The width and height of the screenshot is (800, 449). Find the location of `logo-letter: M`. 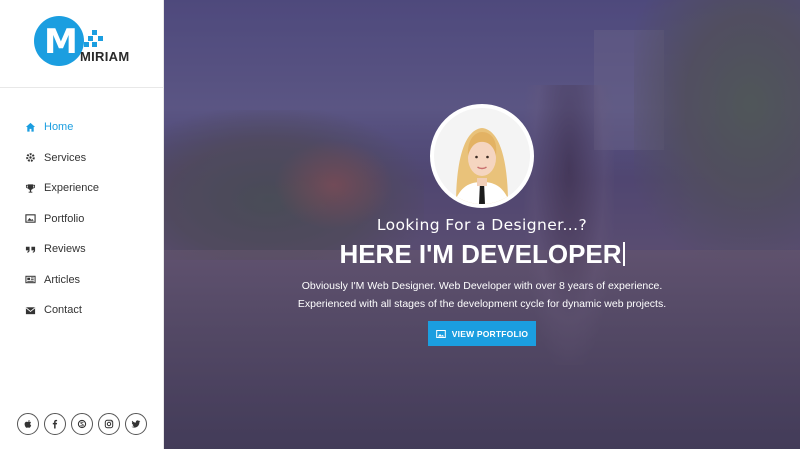

logo-letter: M is located at coordinates (61, 42).